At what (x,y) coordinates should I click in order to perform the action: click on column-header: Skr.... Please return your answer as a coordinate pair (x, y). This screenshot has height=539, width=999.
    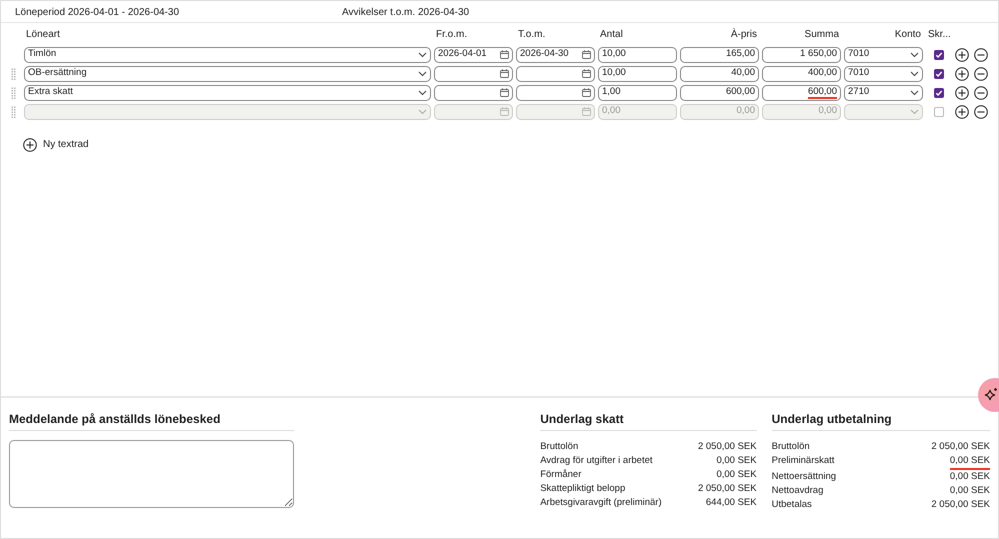
    Looking at the image, I should click on (939, 35).